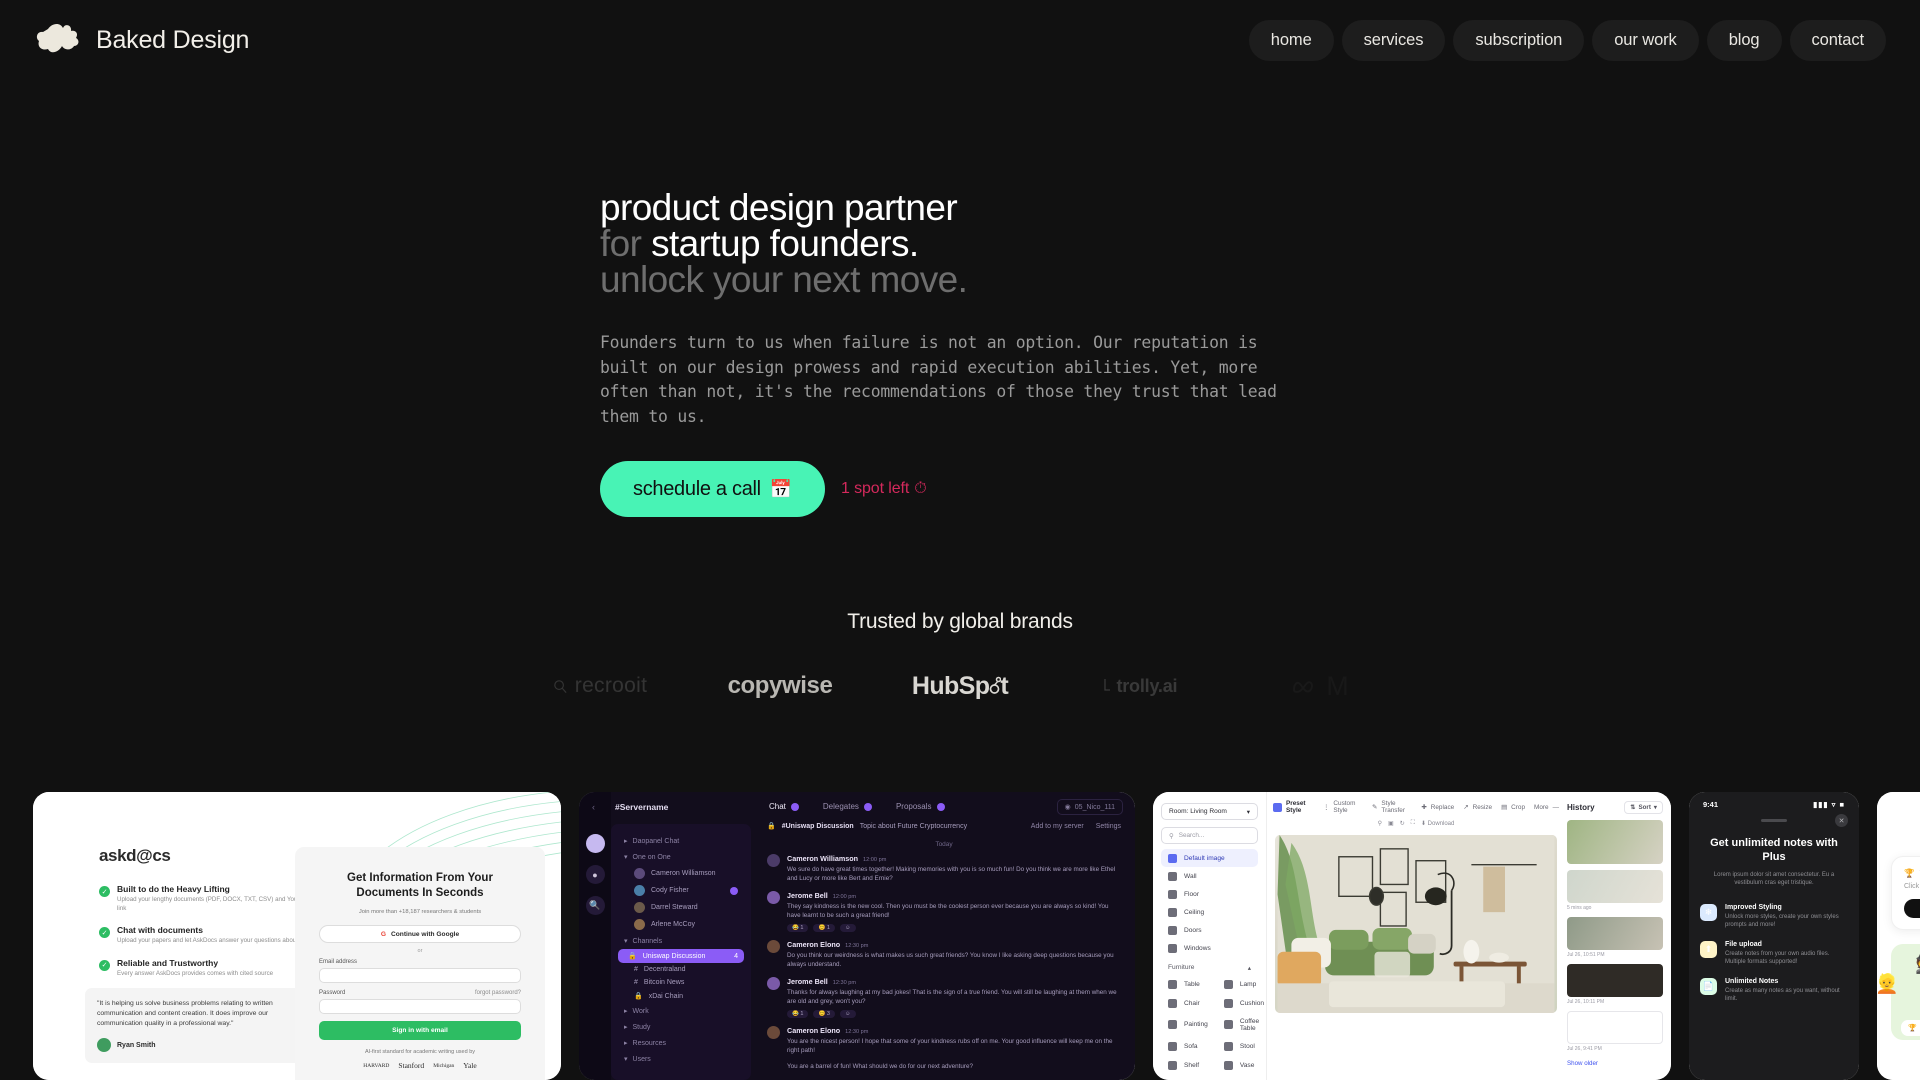 The width and height of the screenshot is (1920, 1080). What do you see at coordinates (1244, 1065) in the screenshot?
I see `furniture-vase: Vase` at bounding box center [1244, 1065].